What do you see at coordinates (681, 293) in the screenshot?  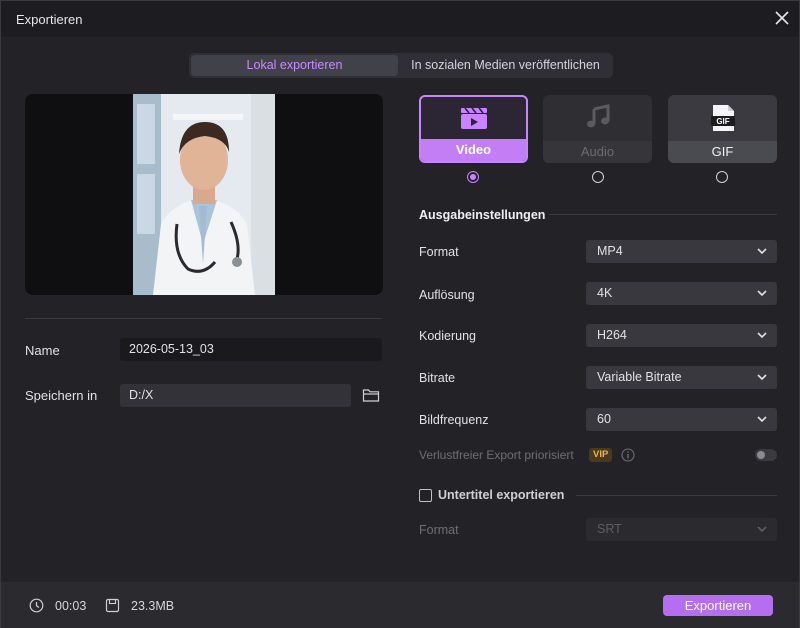 I see `resolution-select: 4K` at bounding box center [681, 293].